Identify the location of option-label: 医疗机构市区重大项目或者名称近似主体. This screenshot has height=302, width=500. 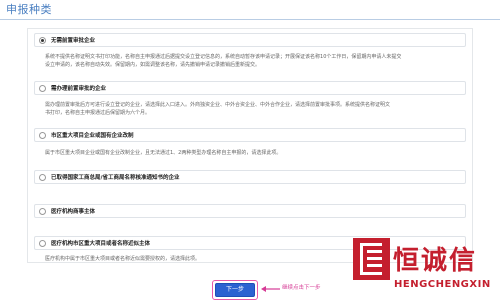
(101, 244).